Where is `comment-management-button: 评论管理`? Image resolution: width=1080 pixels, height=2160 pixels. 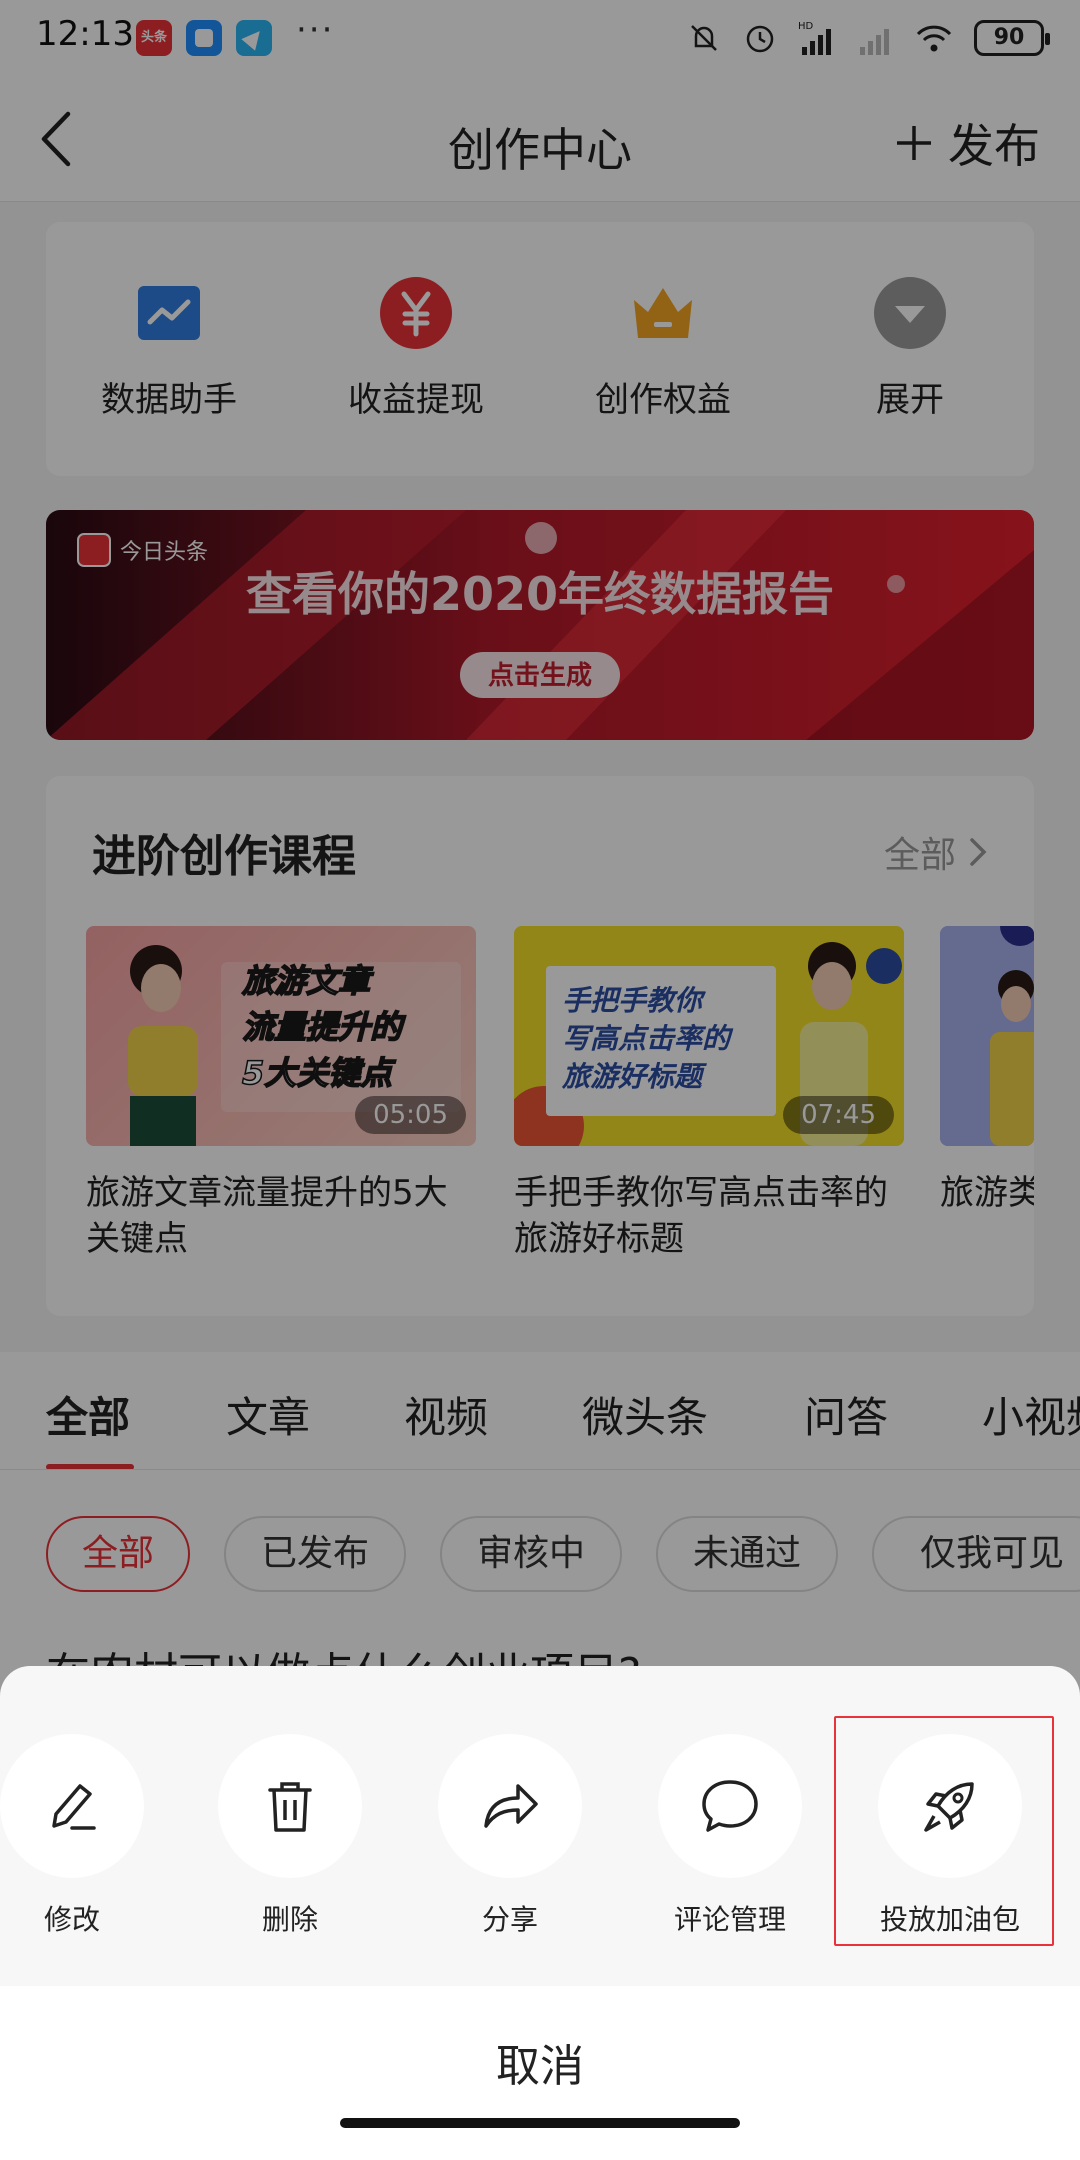
comment-management-button: 评论管理 is located at coordinates (730, 1836).